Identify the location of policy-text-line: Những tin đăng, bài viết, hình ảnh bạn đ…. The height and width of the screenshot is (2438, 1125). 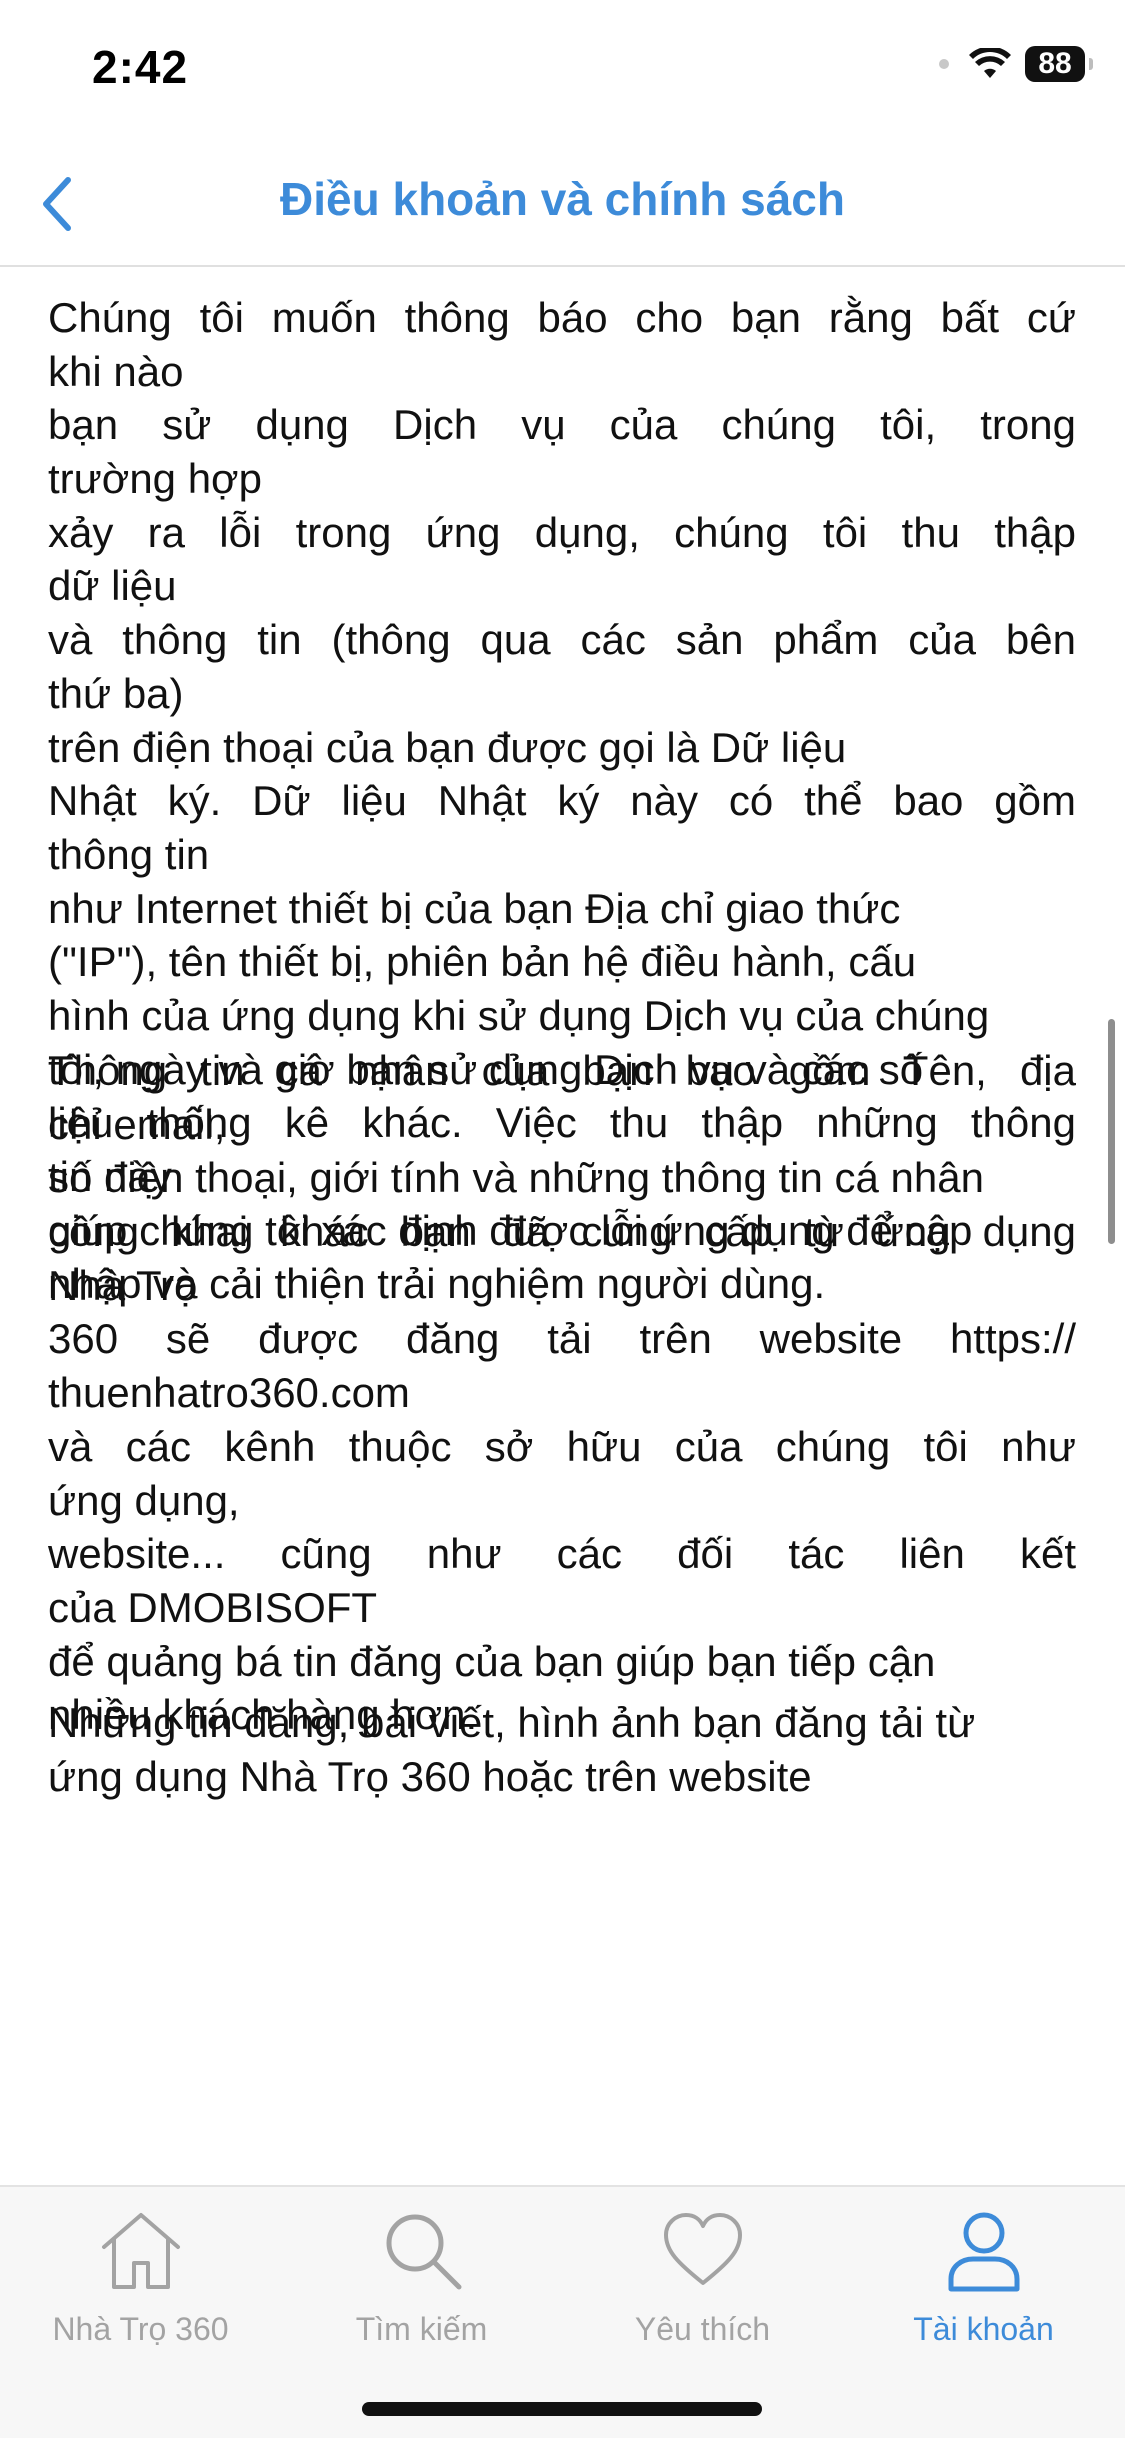
(512, 1722).